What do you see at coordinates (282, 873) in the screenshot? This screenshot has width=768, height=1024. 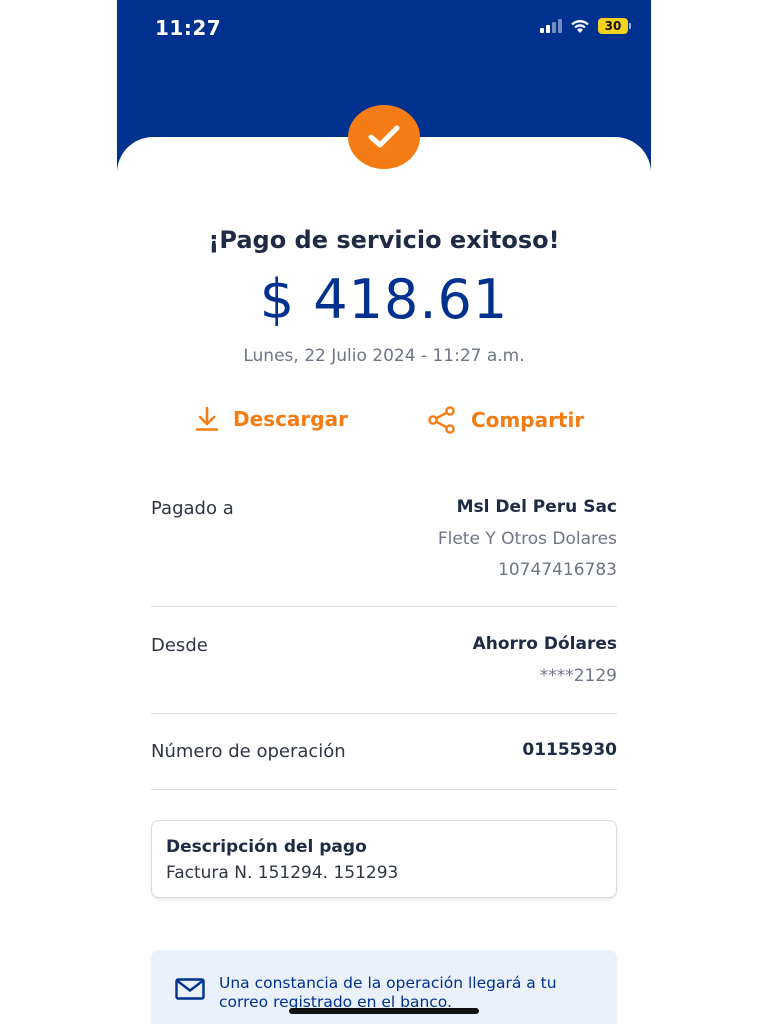 I see `description-text: Factura N. 151294. 151293` at bounding box center [282, 873].